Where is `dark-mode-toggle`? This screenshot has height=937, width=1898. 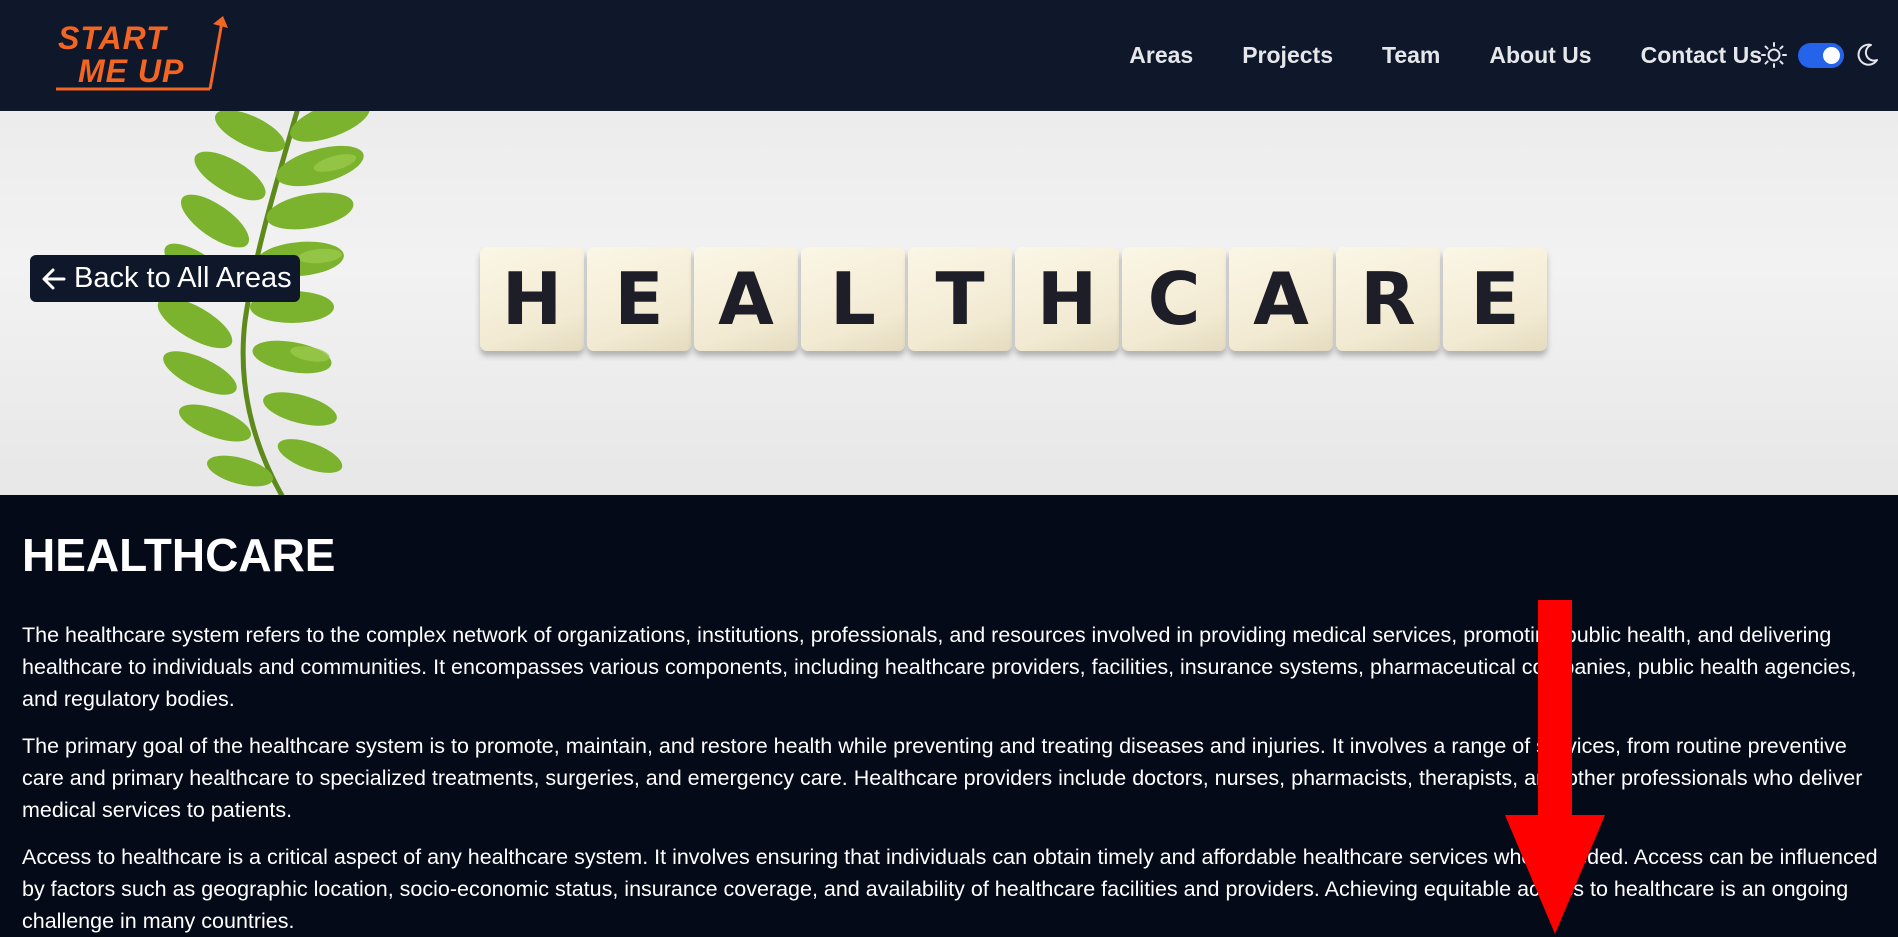 dark-mode-toggle is located at coordinates (1821, 55).